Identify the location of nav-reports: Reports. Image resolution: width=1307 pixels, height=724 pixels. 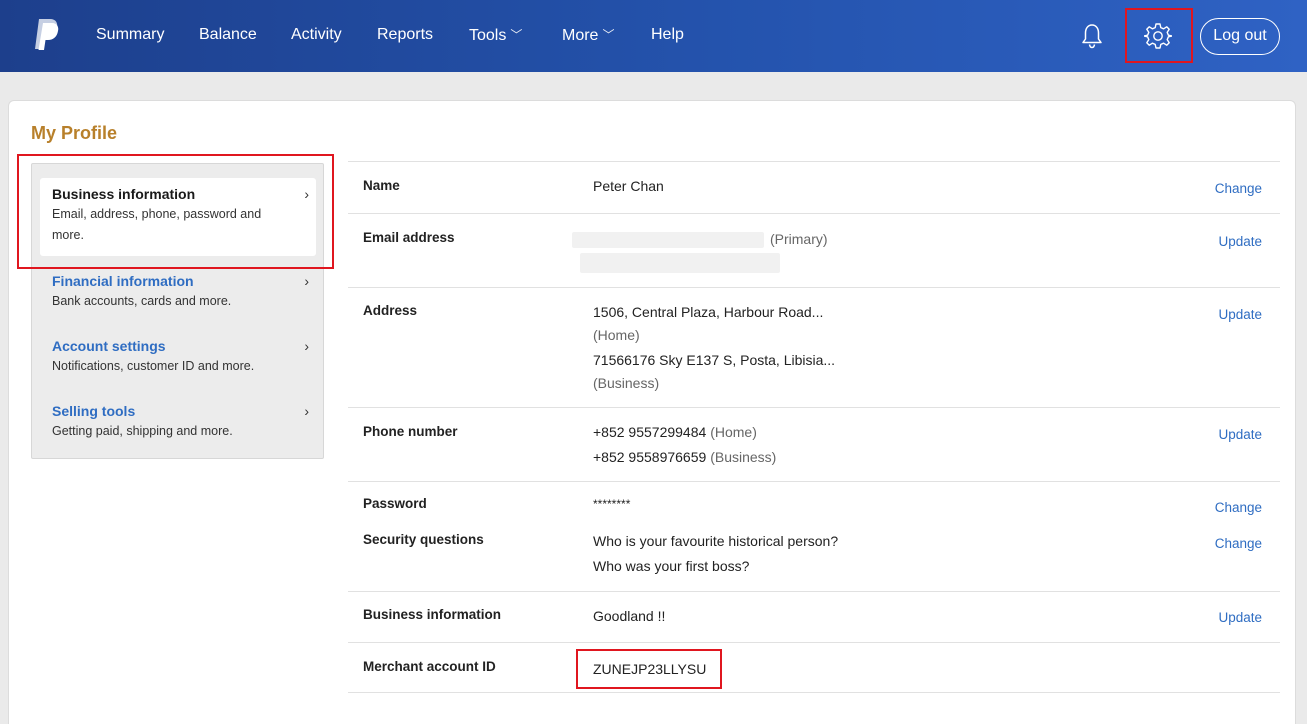
(405, 35).